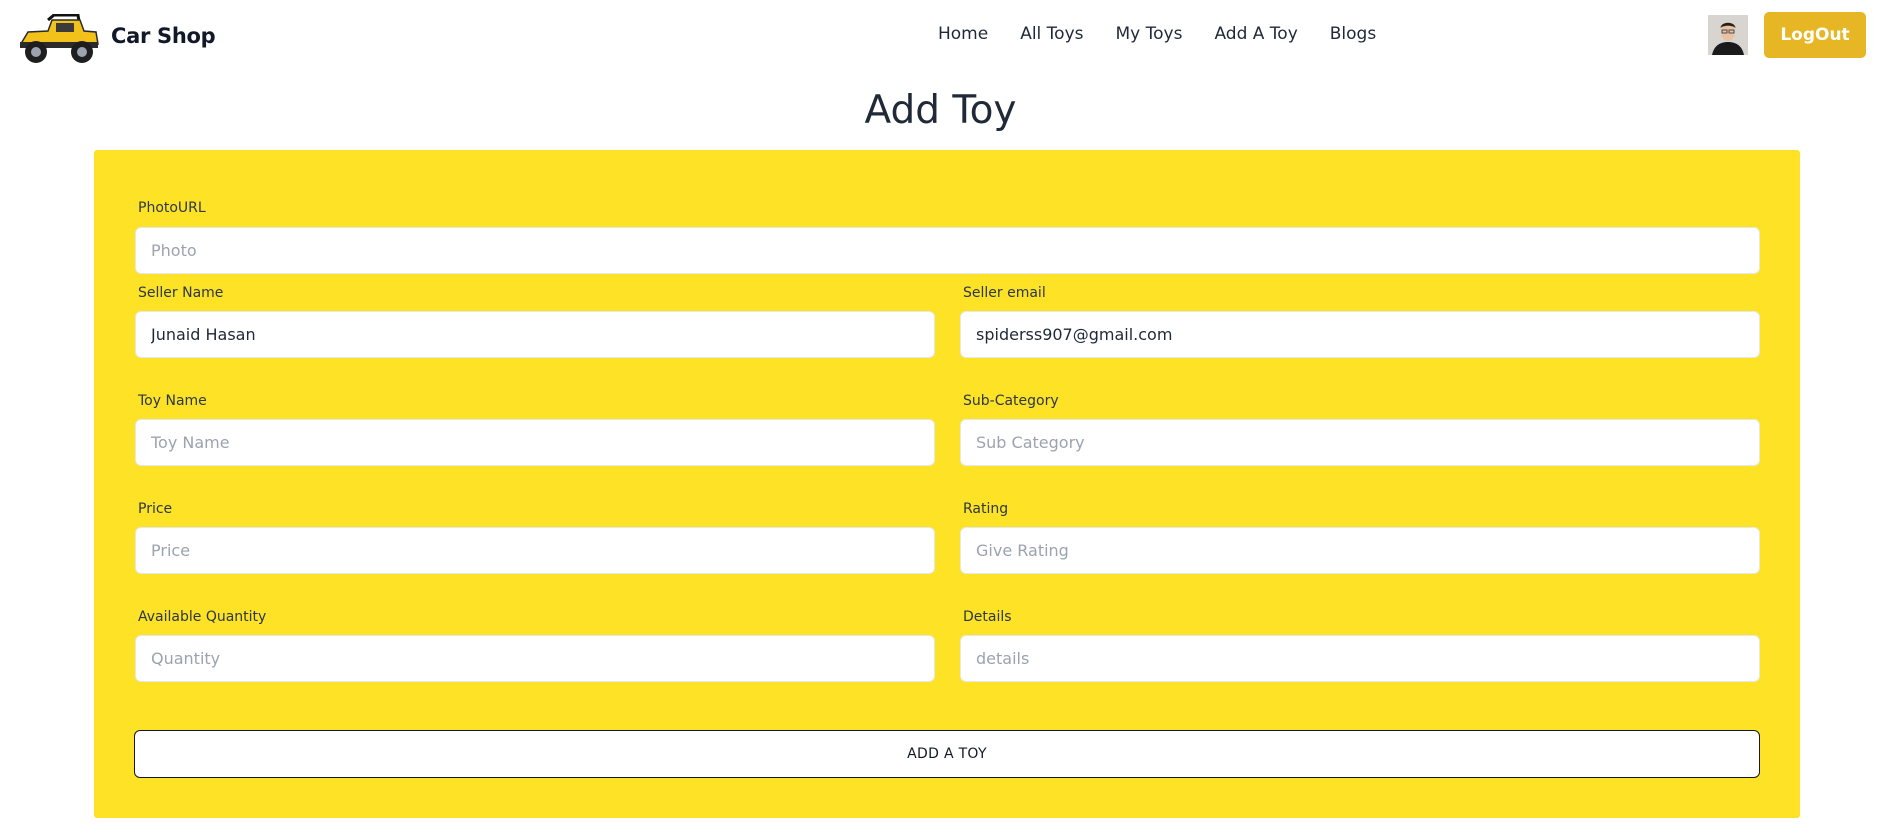 Image resolution: width=1881 pixels, height=838 pixels. Describe the element at coordinates (535, 550) in the screenshot. I see `price-input` at that location.